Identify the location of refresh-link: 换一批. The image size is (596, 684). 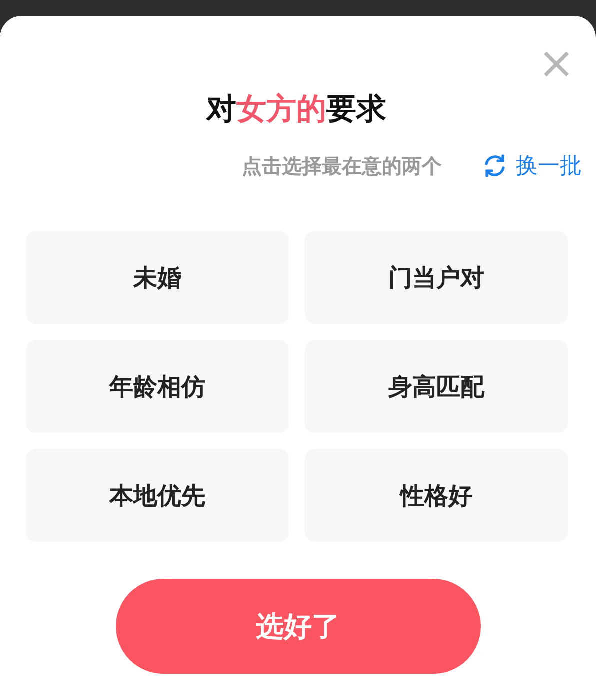
(532, 166).